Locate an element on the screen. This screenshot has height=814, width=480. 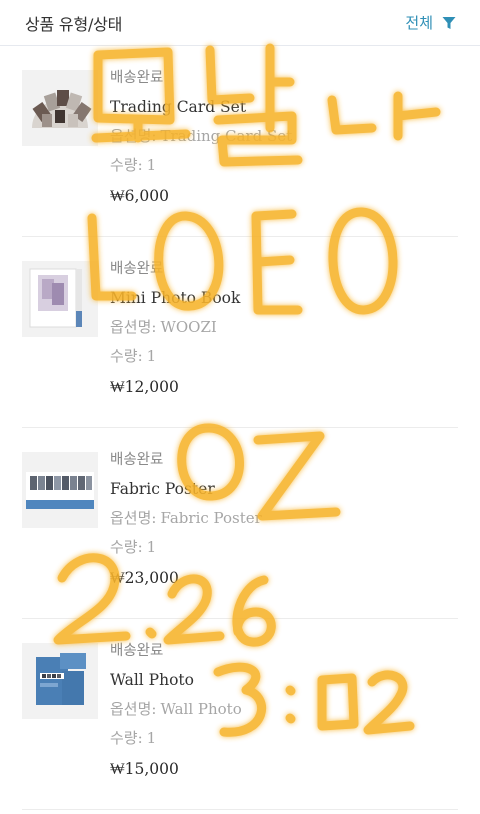
filter-icon is located at coordinates (449, 22).